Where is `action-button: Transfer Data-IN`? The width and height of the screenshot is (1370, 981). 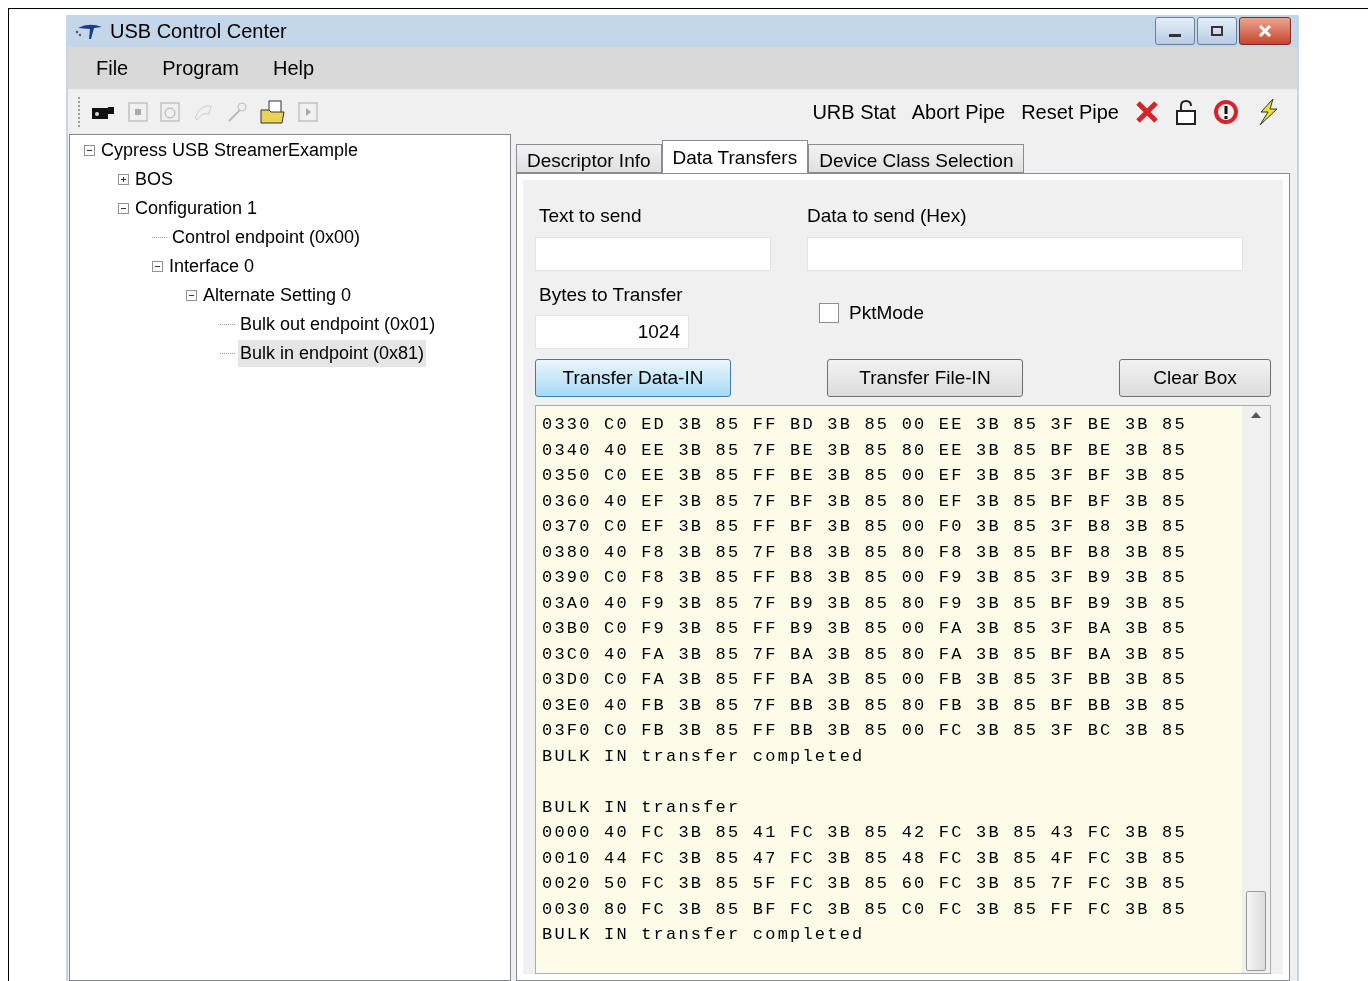 action-button: Transfer Data-IN is located at coordinates (633, 378).